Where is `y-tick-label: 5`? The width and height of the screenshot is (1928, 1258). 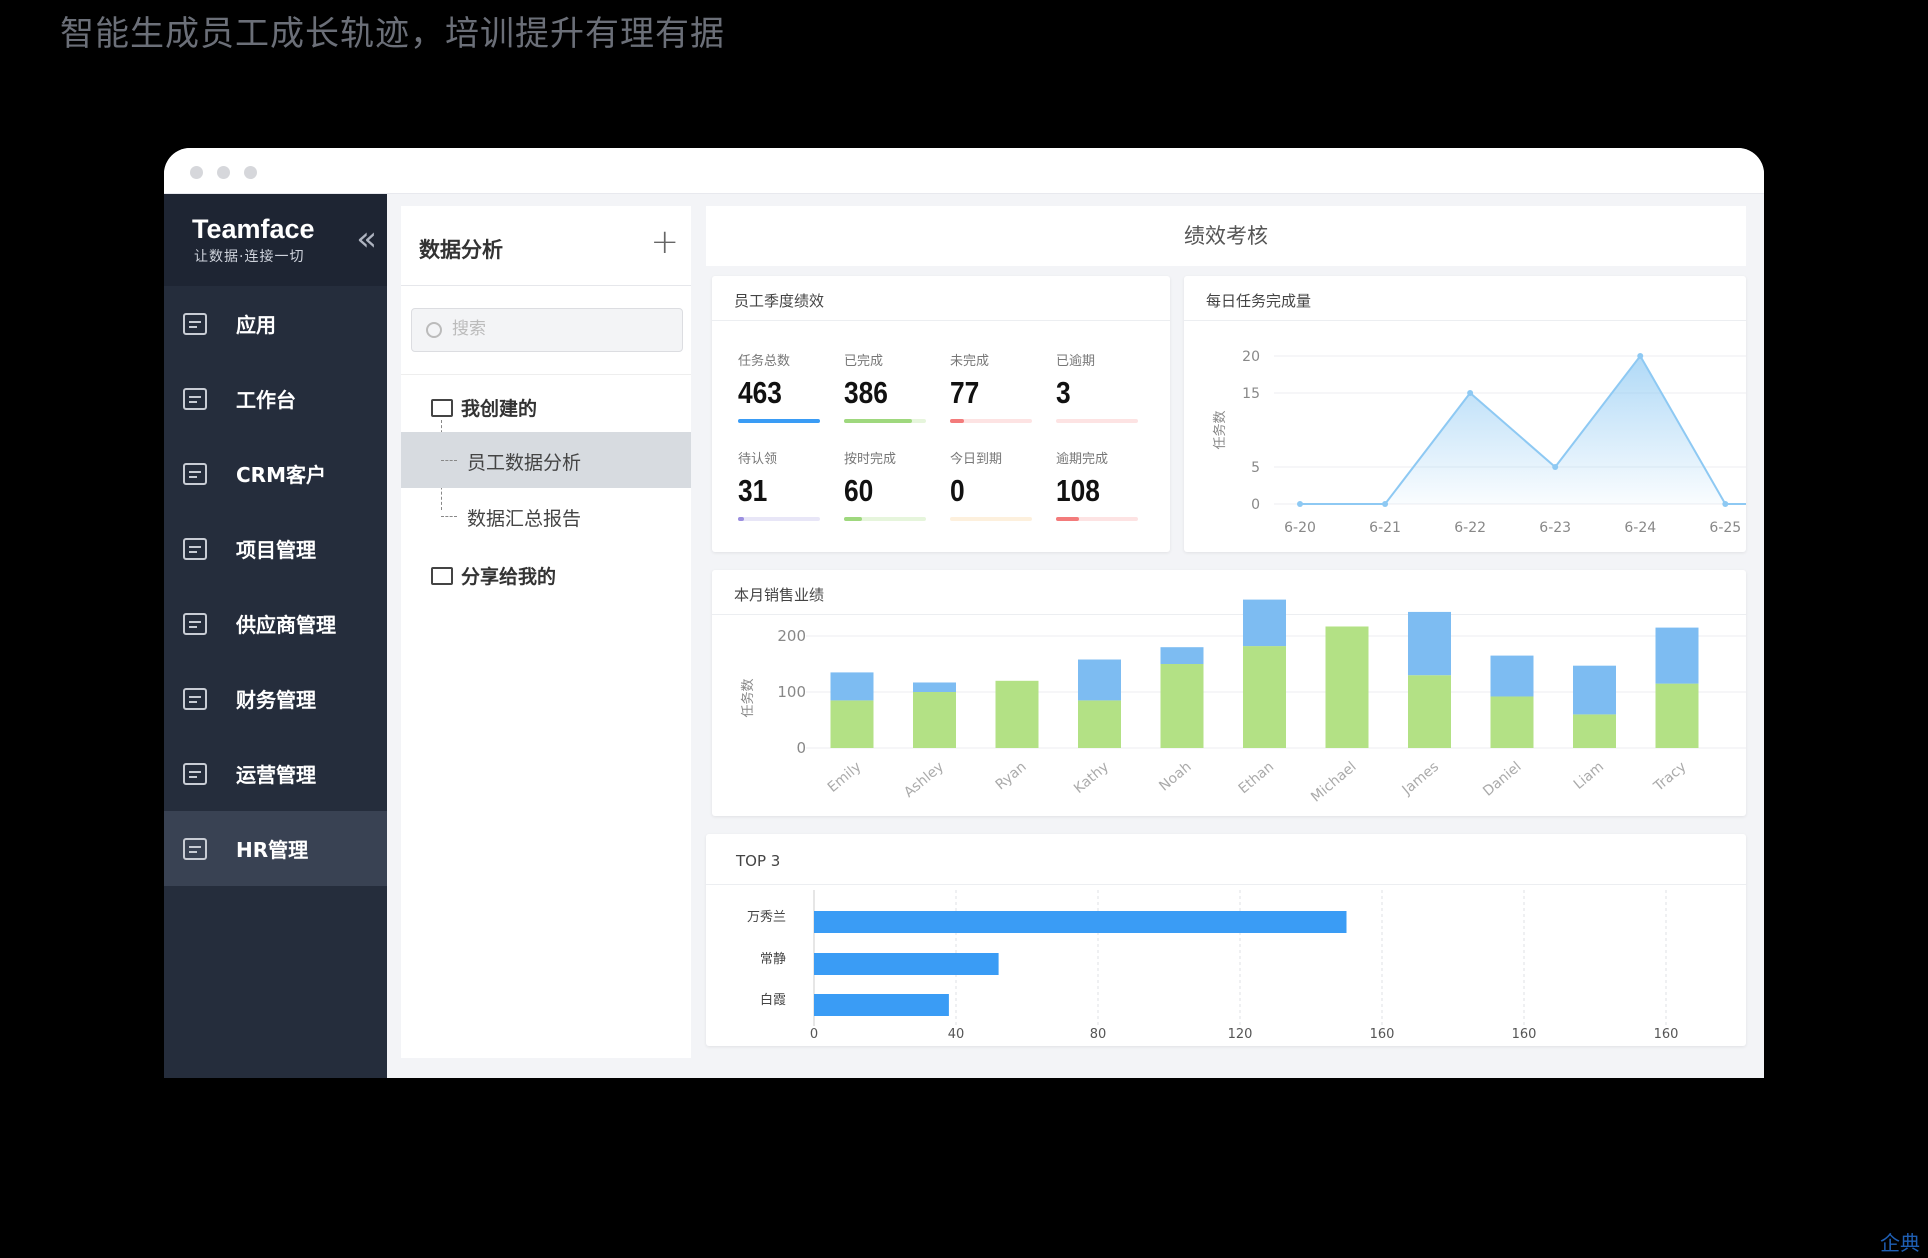
y-tick-label: 5 is located at coordinates (1255, 468).